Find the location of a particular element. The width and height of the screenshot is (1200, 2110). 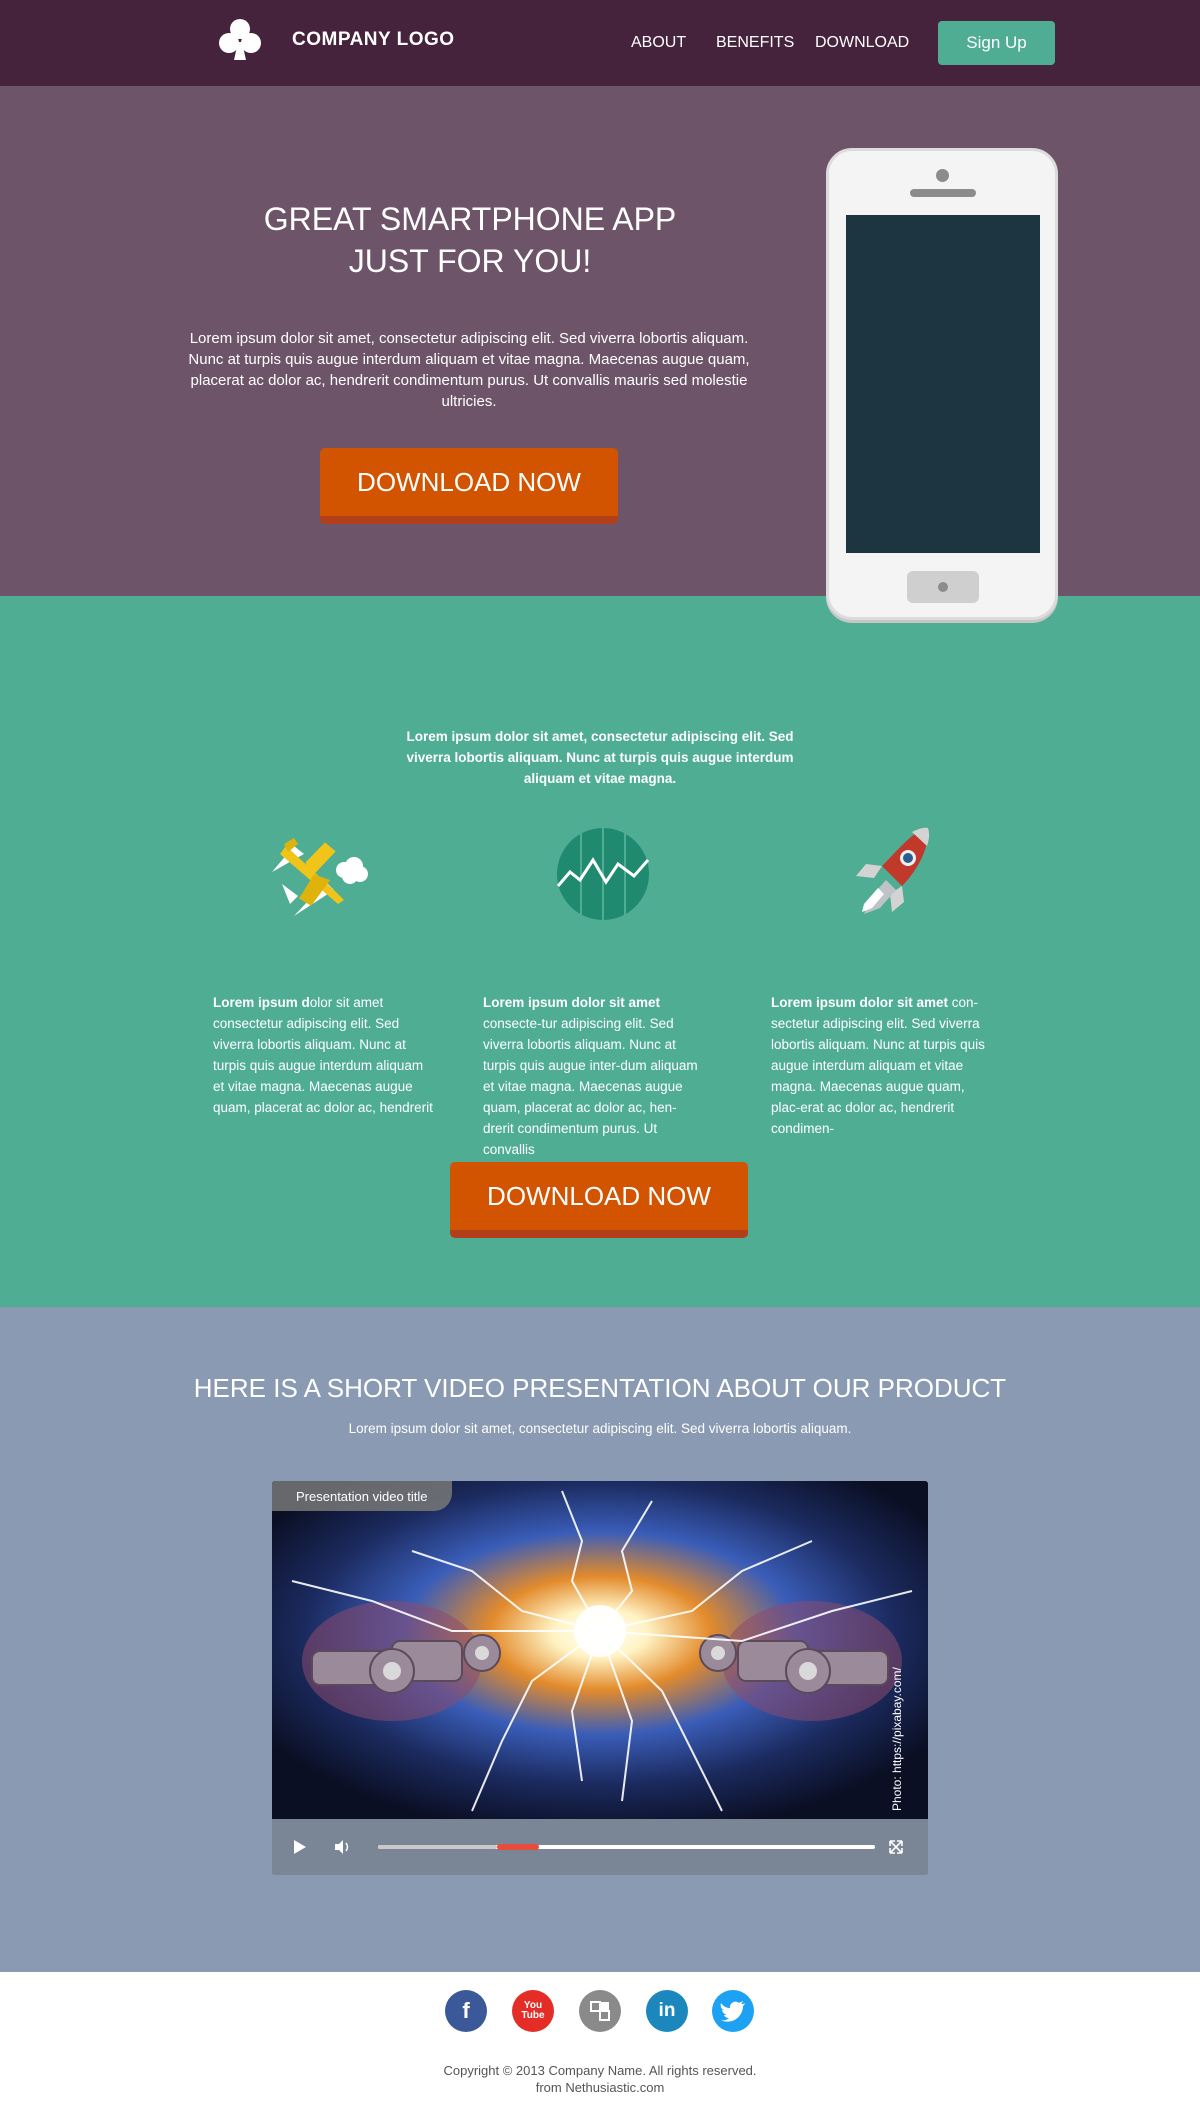

linkedin-icon: in is located at coordinates (667, 2011).